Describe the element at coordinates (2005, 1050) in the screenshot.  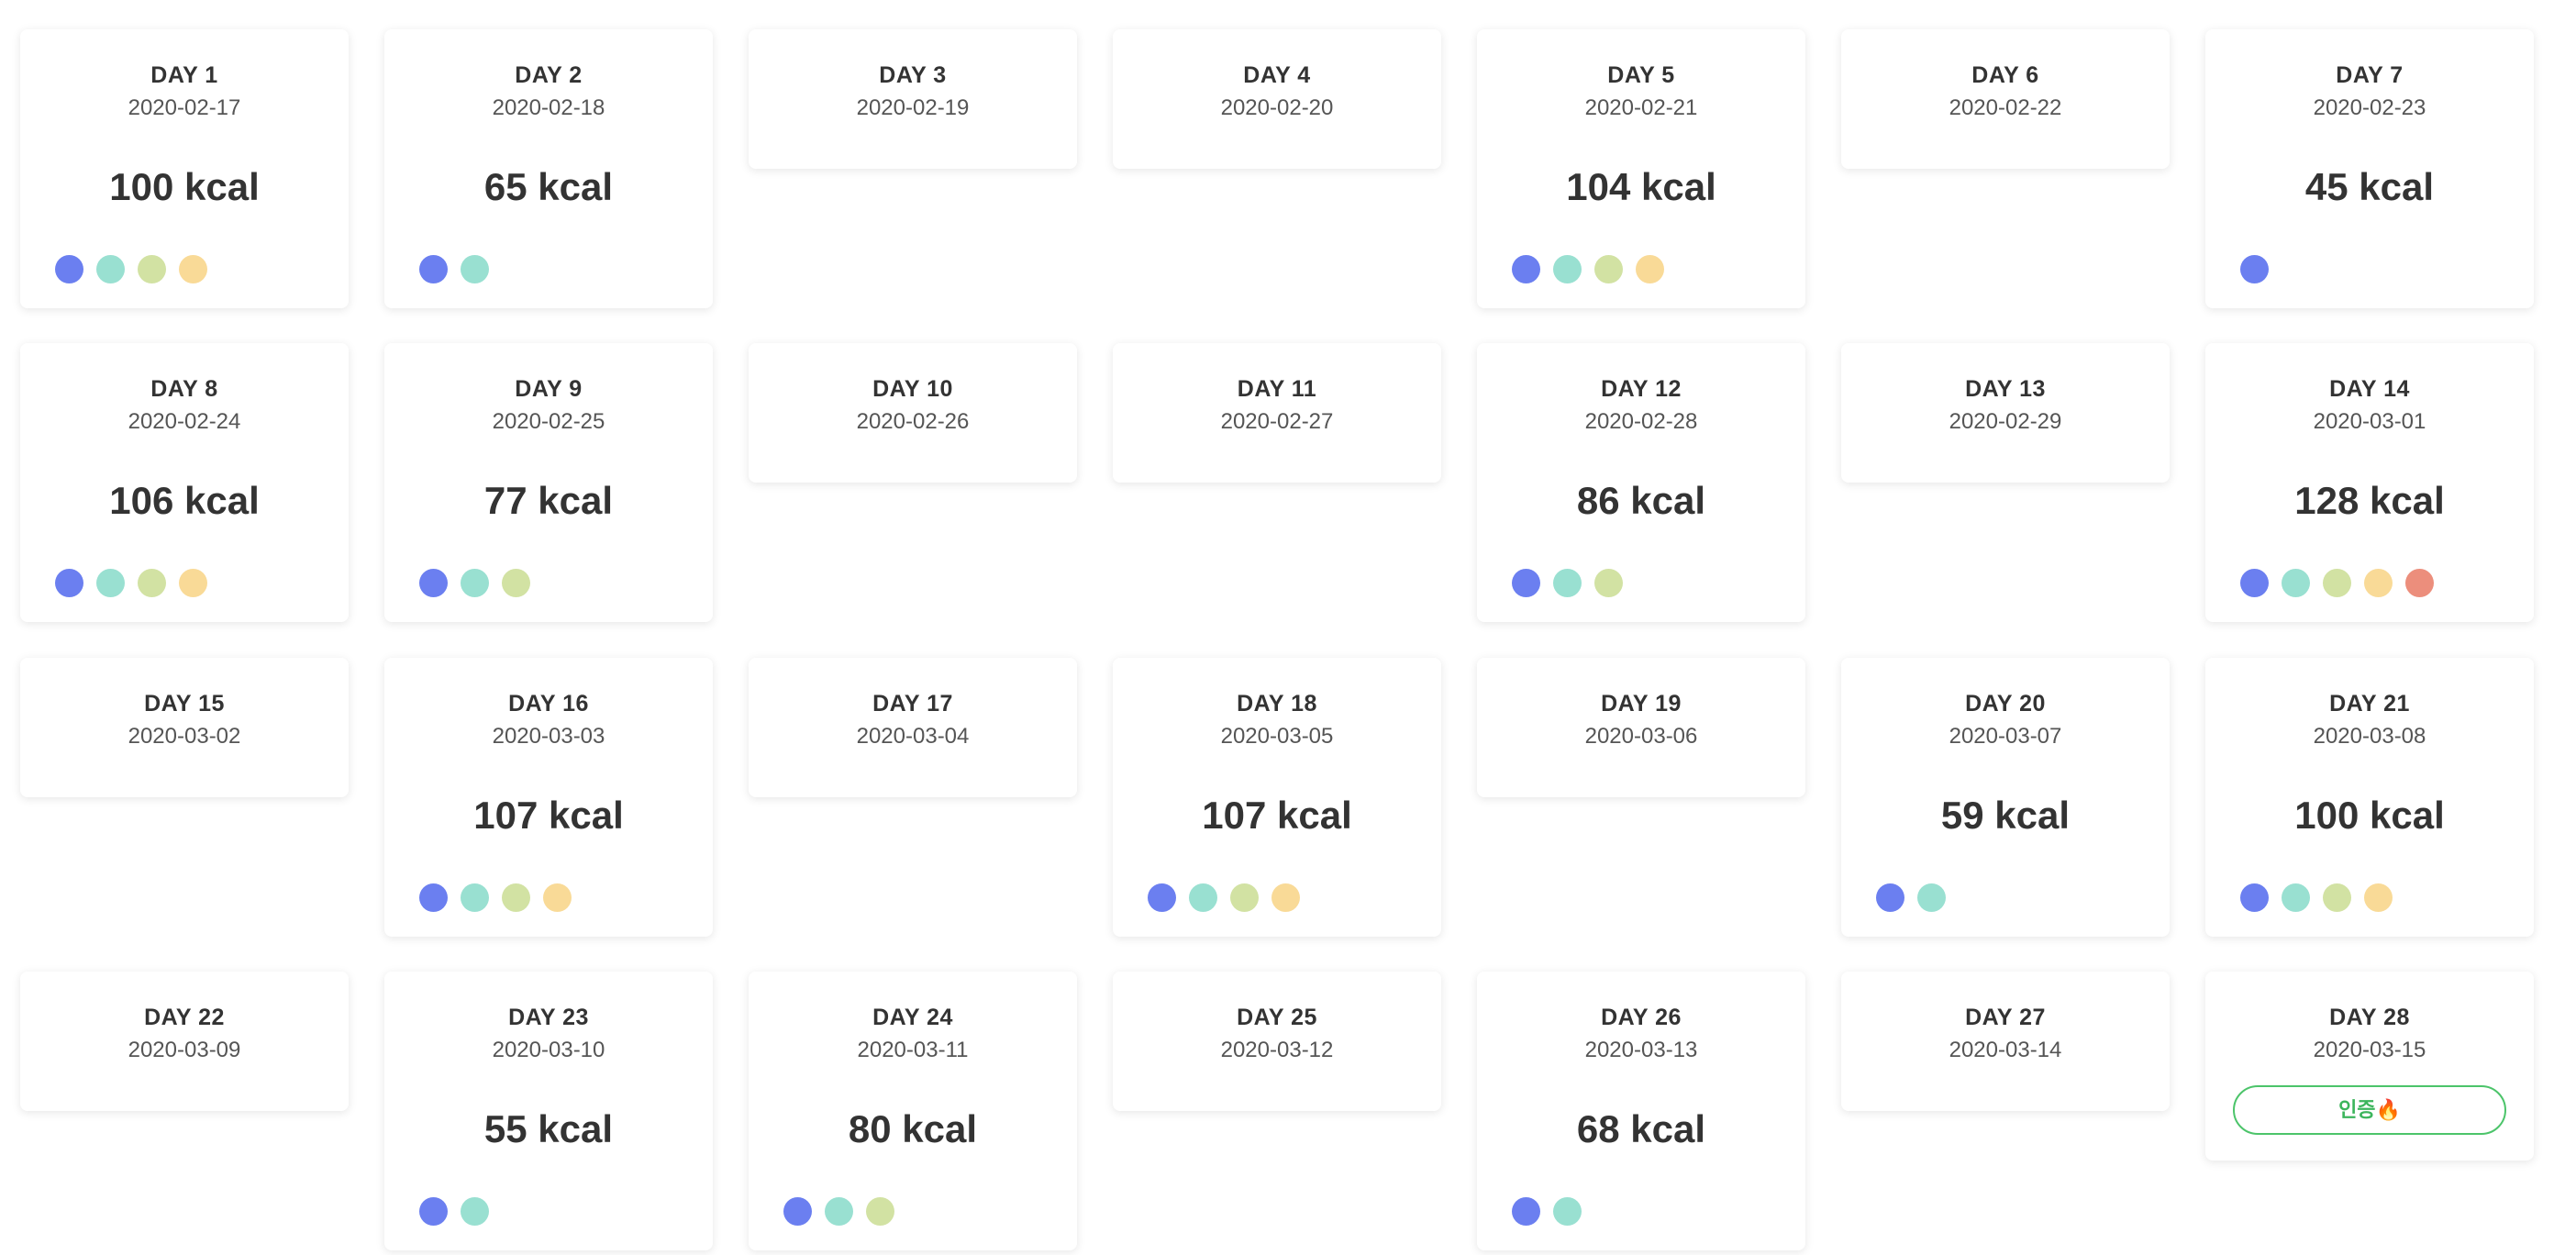
I see `day-date: 2020-03-14` at that location.